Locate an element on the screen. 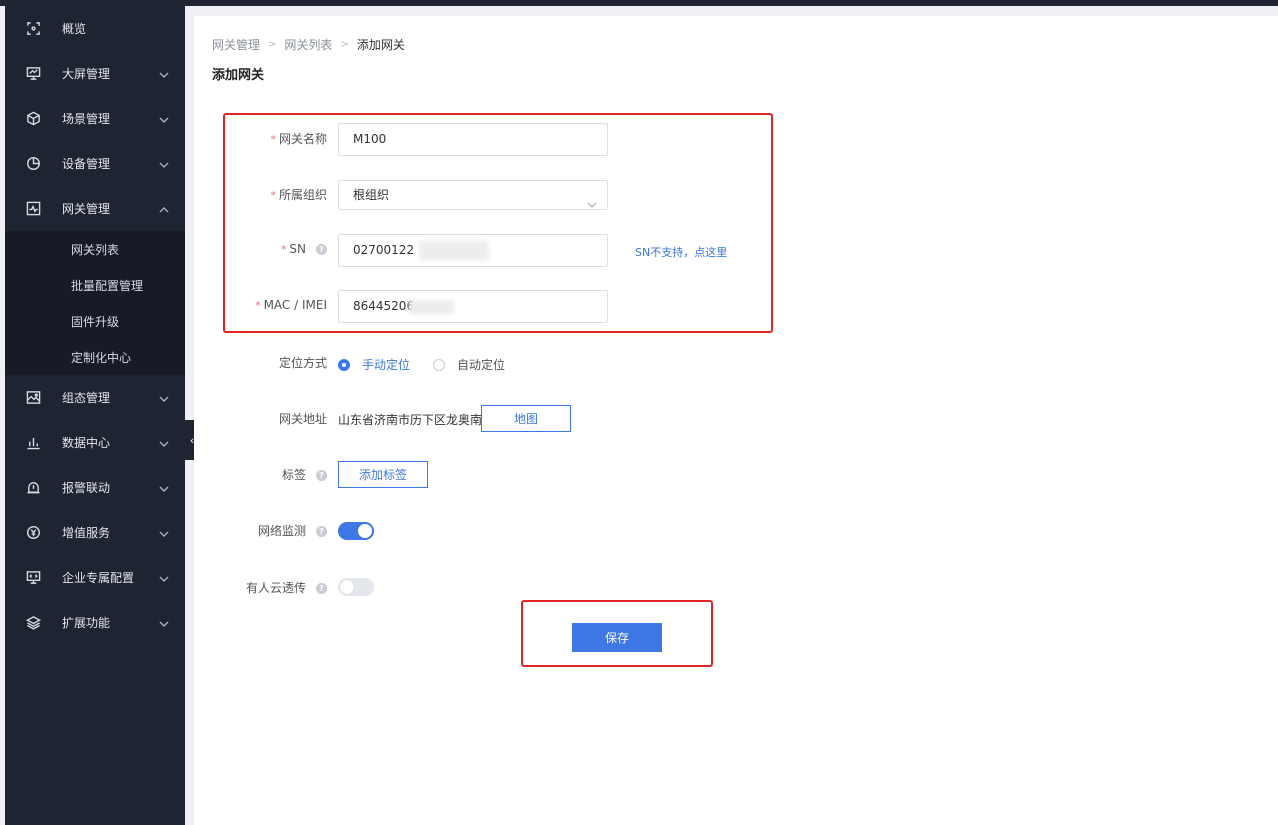 This screenshot has height=825, width=1278. sidebar-item-label: 报警联动 is located at coordinates (86, 488).